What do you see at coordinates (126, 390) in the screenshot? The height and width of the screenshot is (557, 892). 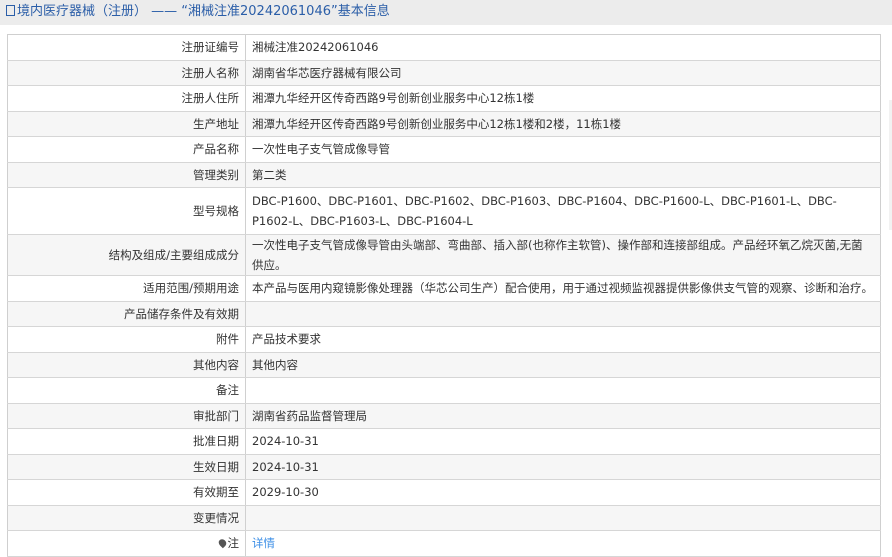 I see `row-label: 备注` at bounding box center [126, 390].